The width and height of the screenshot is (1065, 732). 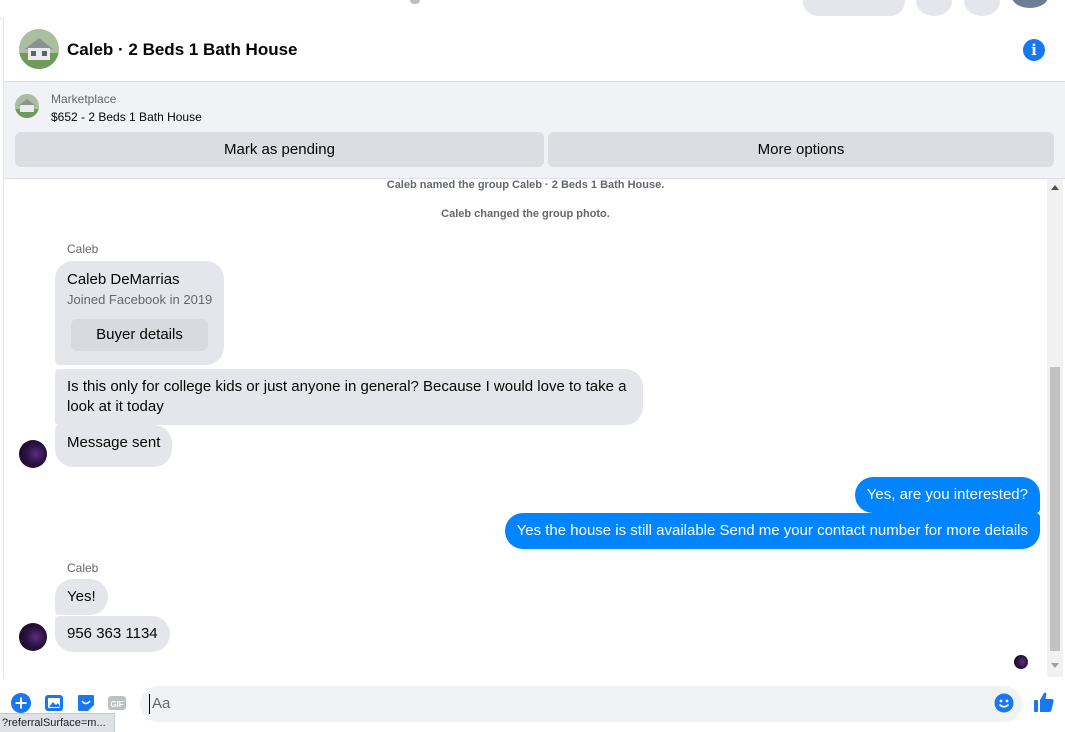 I want to click on group-photo-avatar, so click(x=39, y=49).